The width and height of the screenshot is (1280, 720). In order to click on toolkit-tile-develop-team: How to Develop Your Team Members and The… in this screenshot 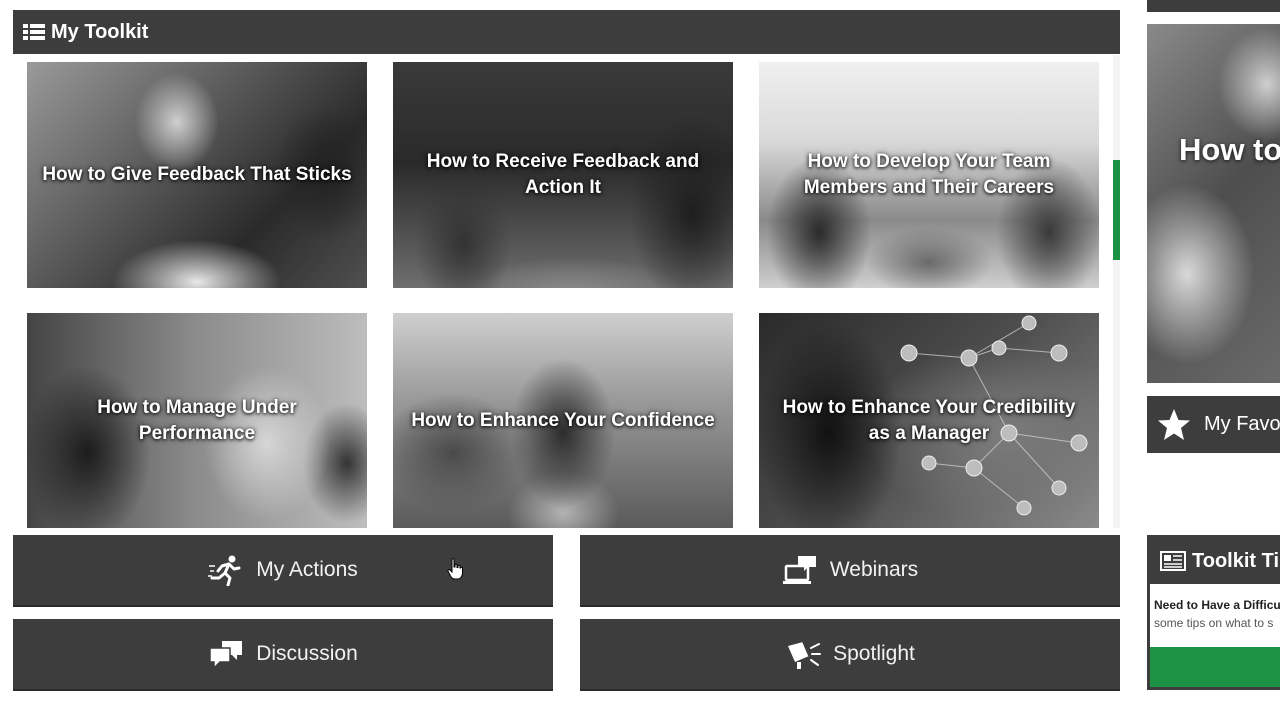, I will do `click(929, 175)`.